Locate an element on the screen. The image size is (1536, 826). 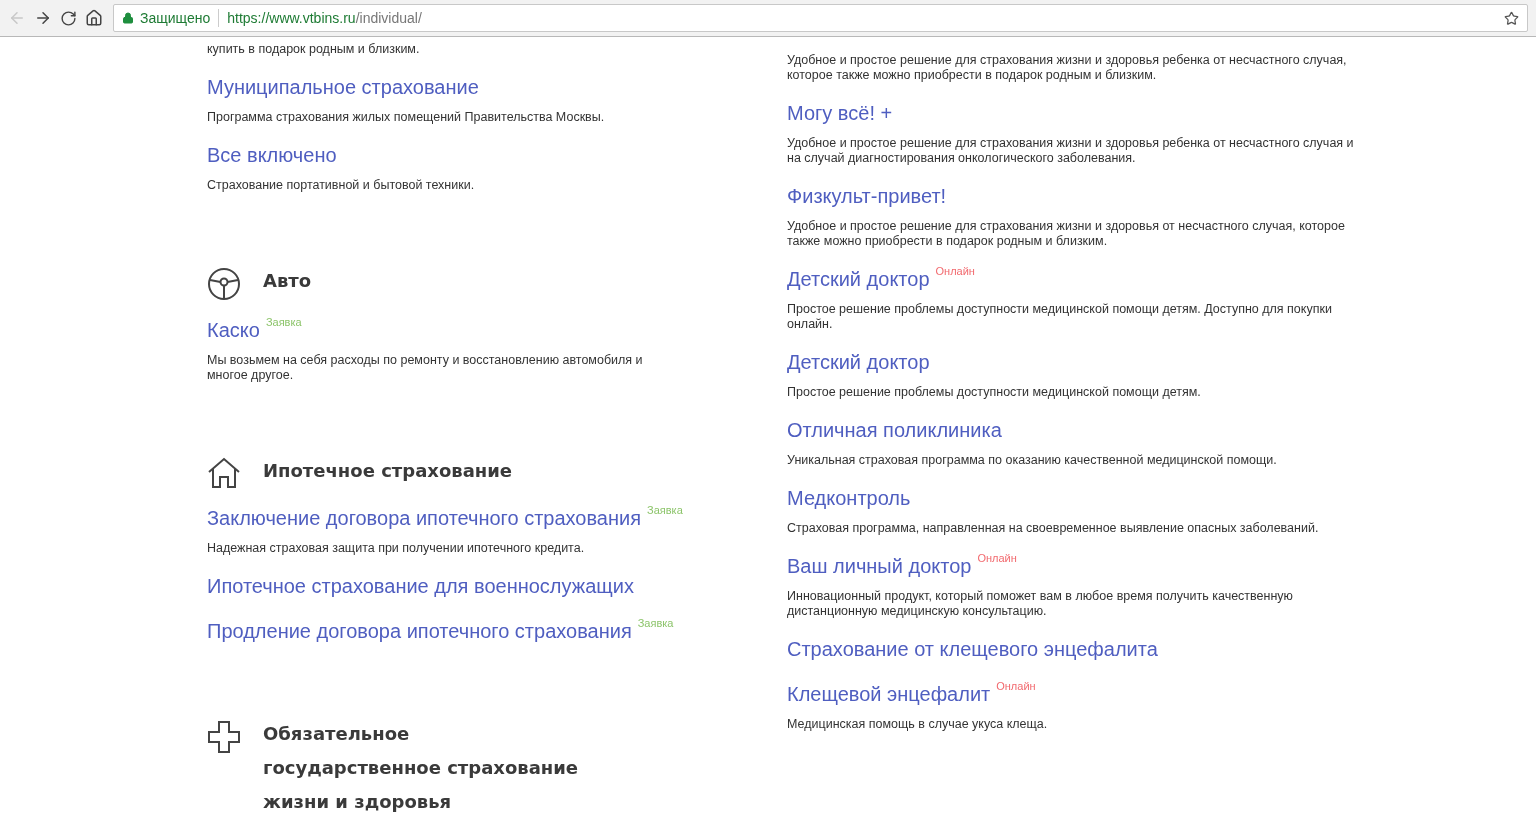
product-link: Продление договора ипотечного страхования is located at coordinates (419, 631).